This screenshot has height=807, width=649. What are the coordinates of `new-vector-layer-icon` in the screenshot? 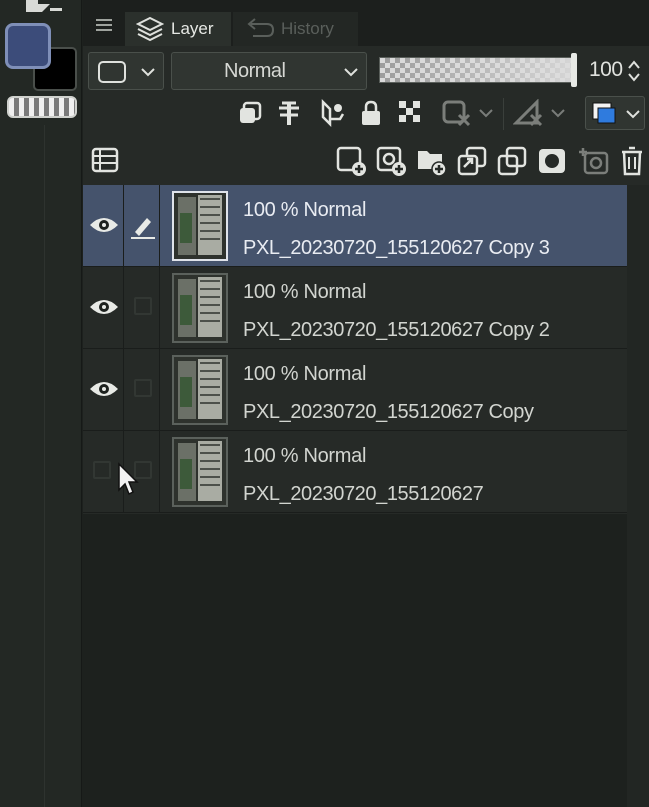 It's located at (392, 161).